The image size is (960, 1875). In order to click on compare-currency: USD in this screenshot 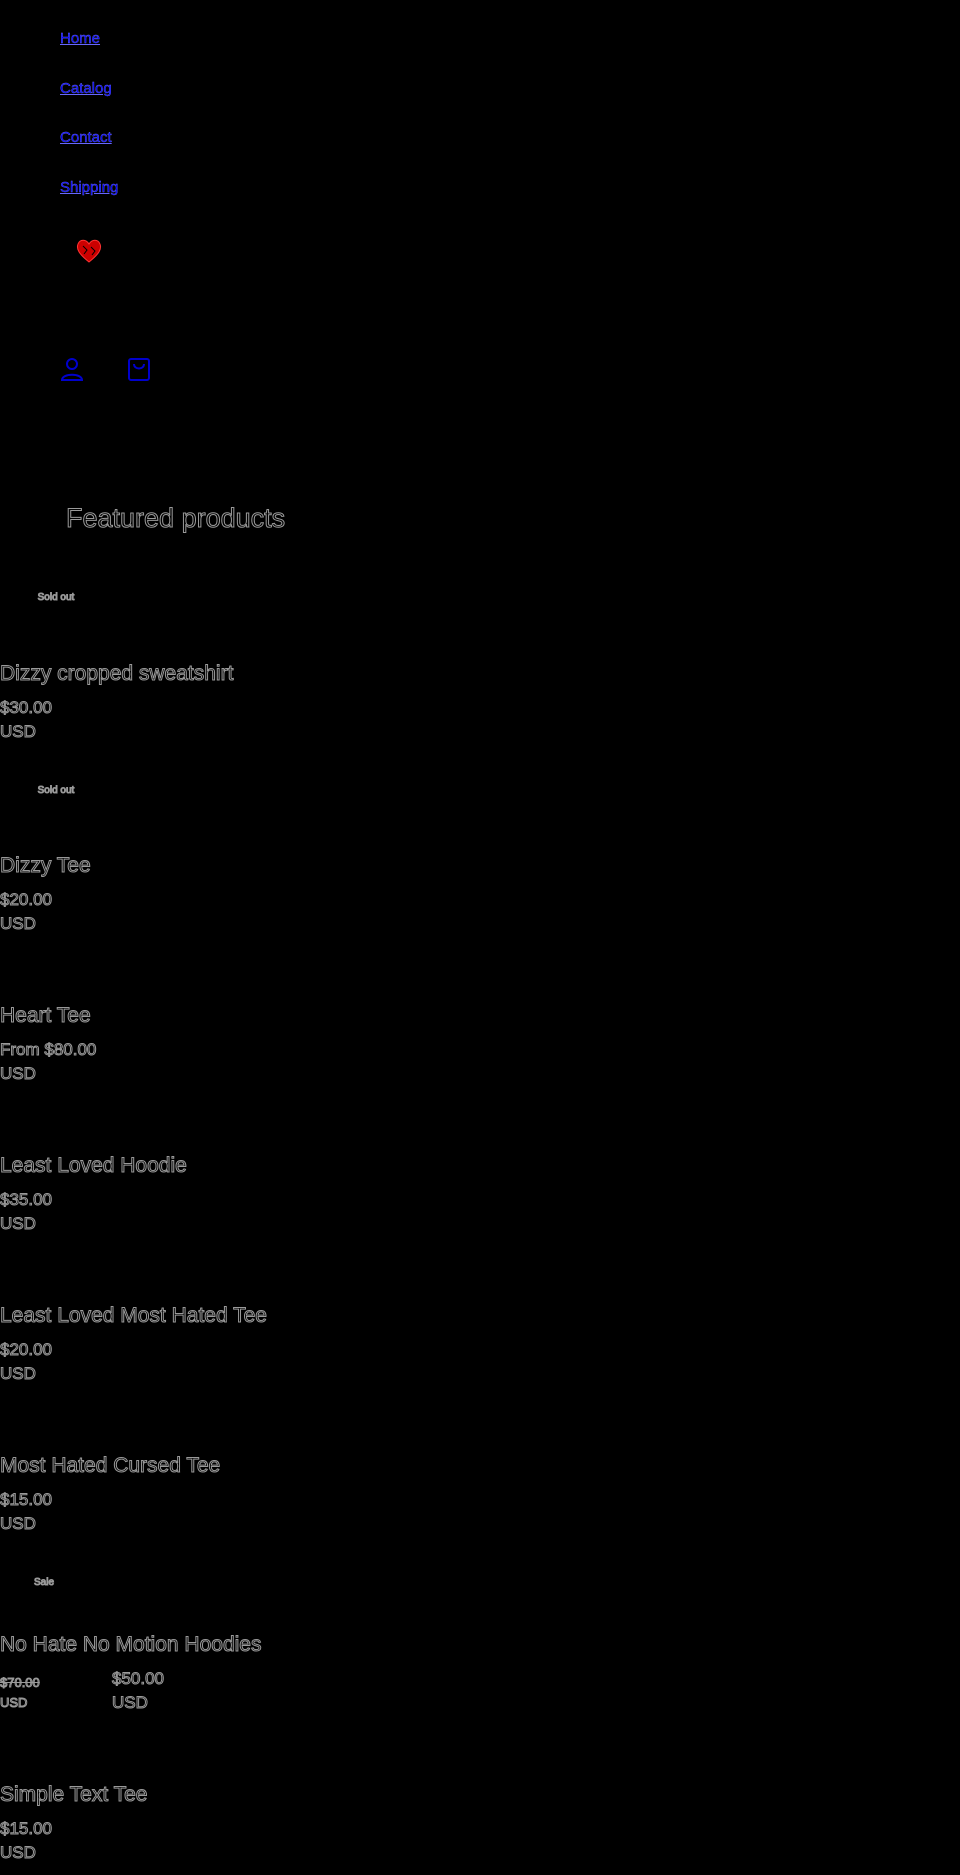, I will do `click(14, 1703)`.